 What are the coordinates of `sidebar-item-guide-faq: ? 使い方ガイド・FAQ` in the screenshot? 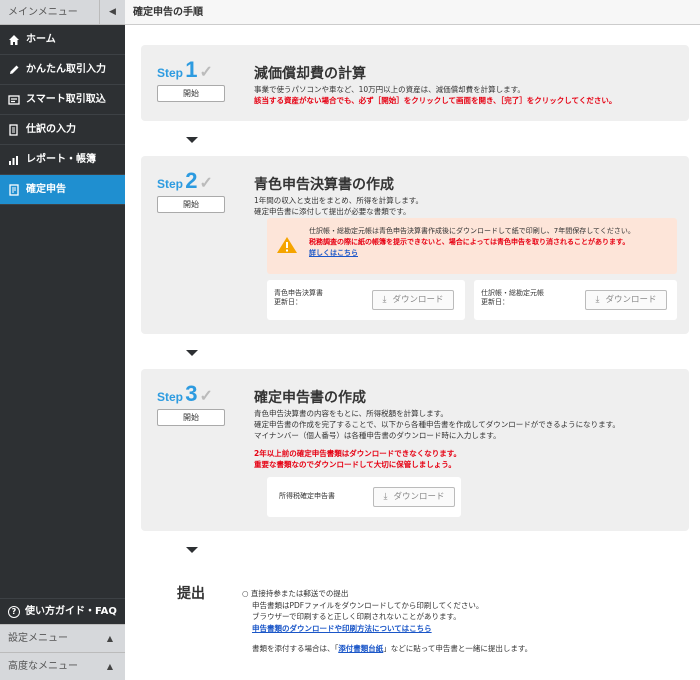 It's located at (62, 611).